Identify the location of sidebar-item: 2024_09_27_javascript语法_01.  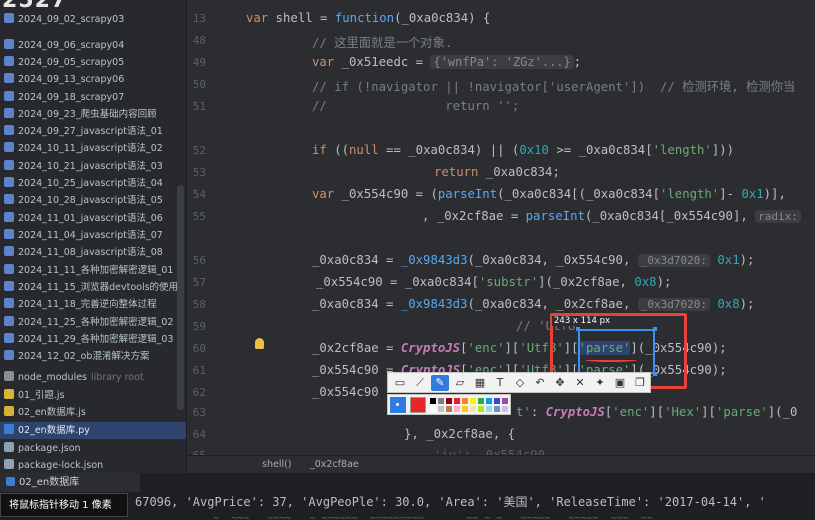
(93, 131).